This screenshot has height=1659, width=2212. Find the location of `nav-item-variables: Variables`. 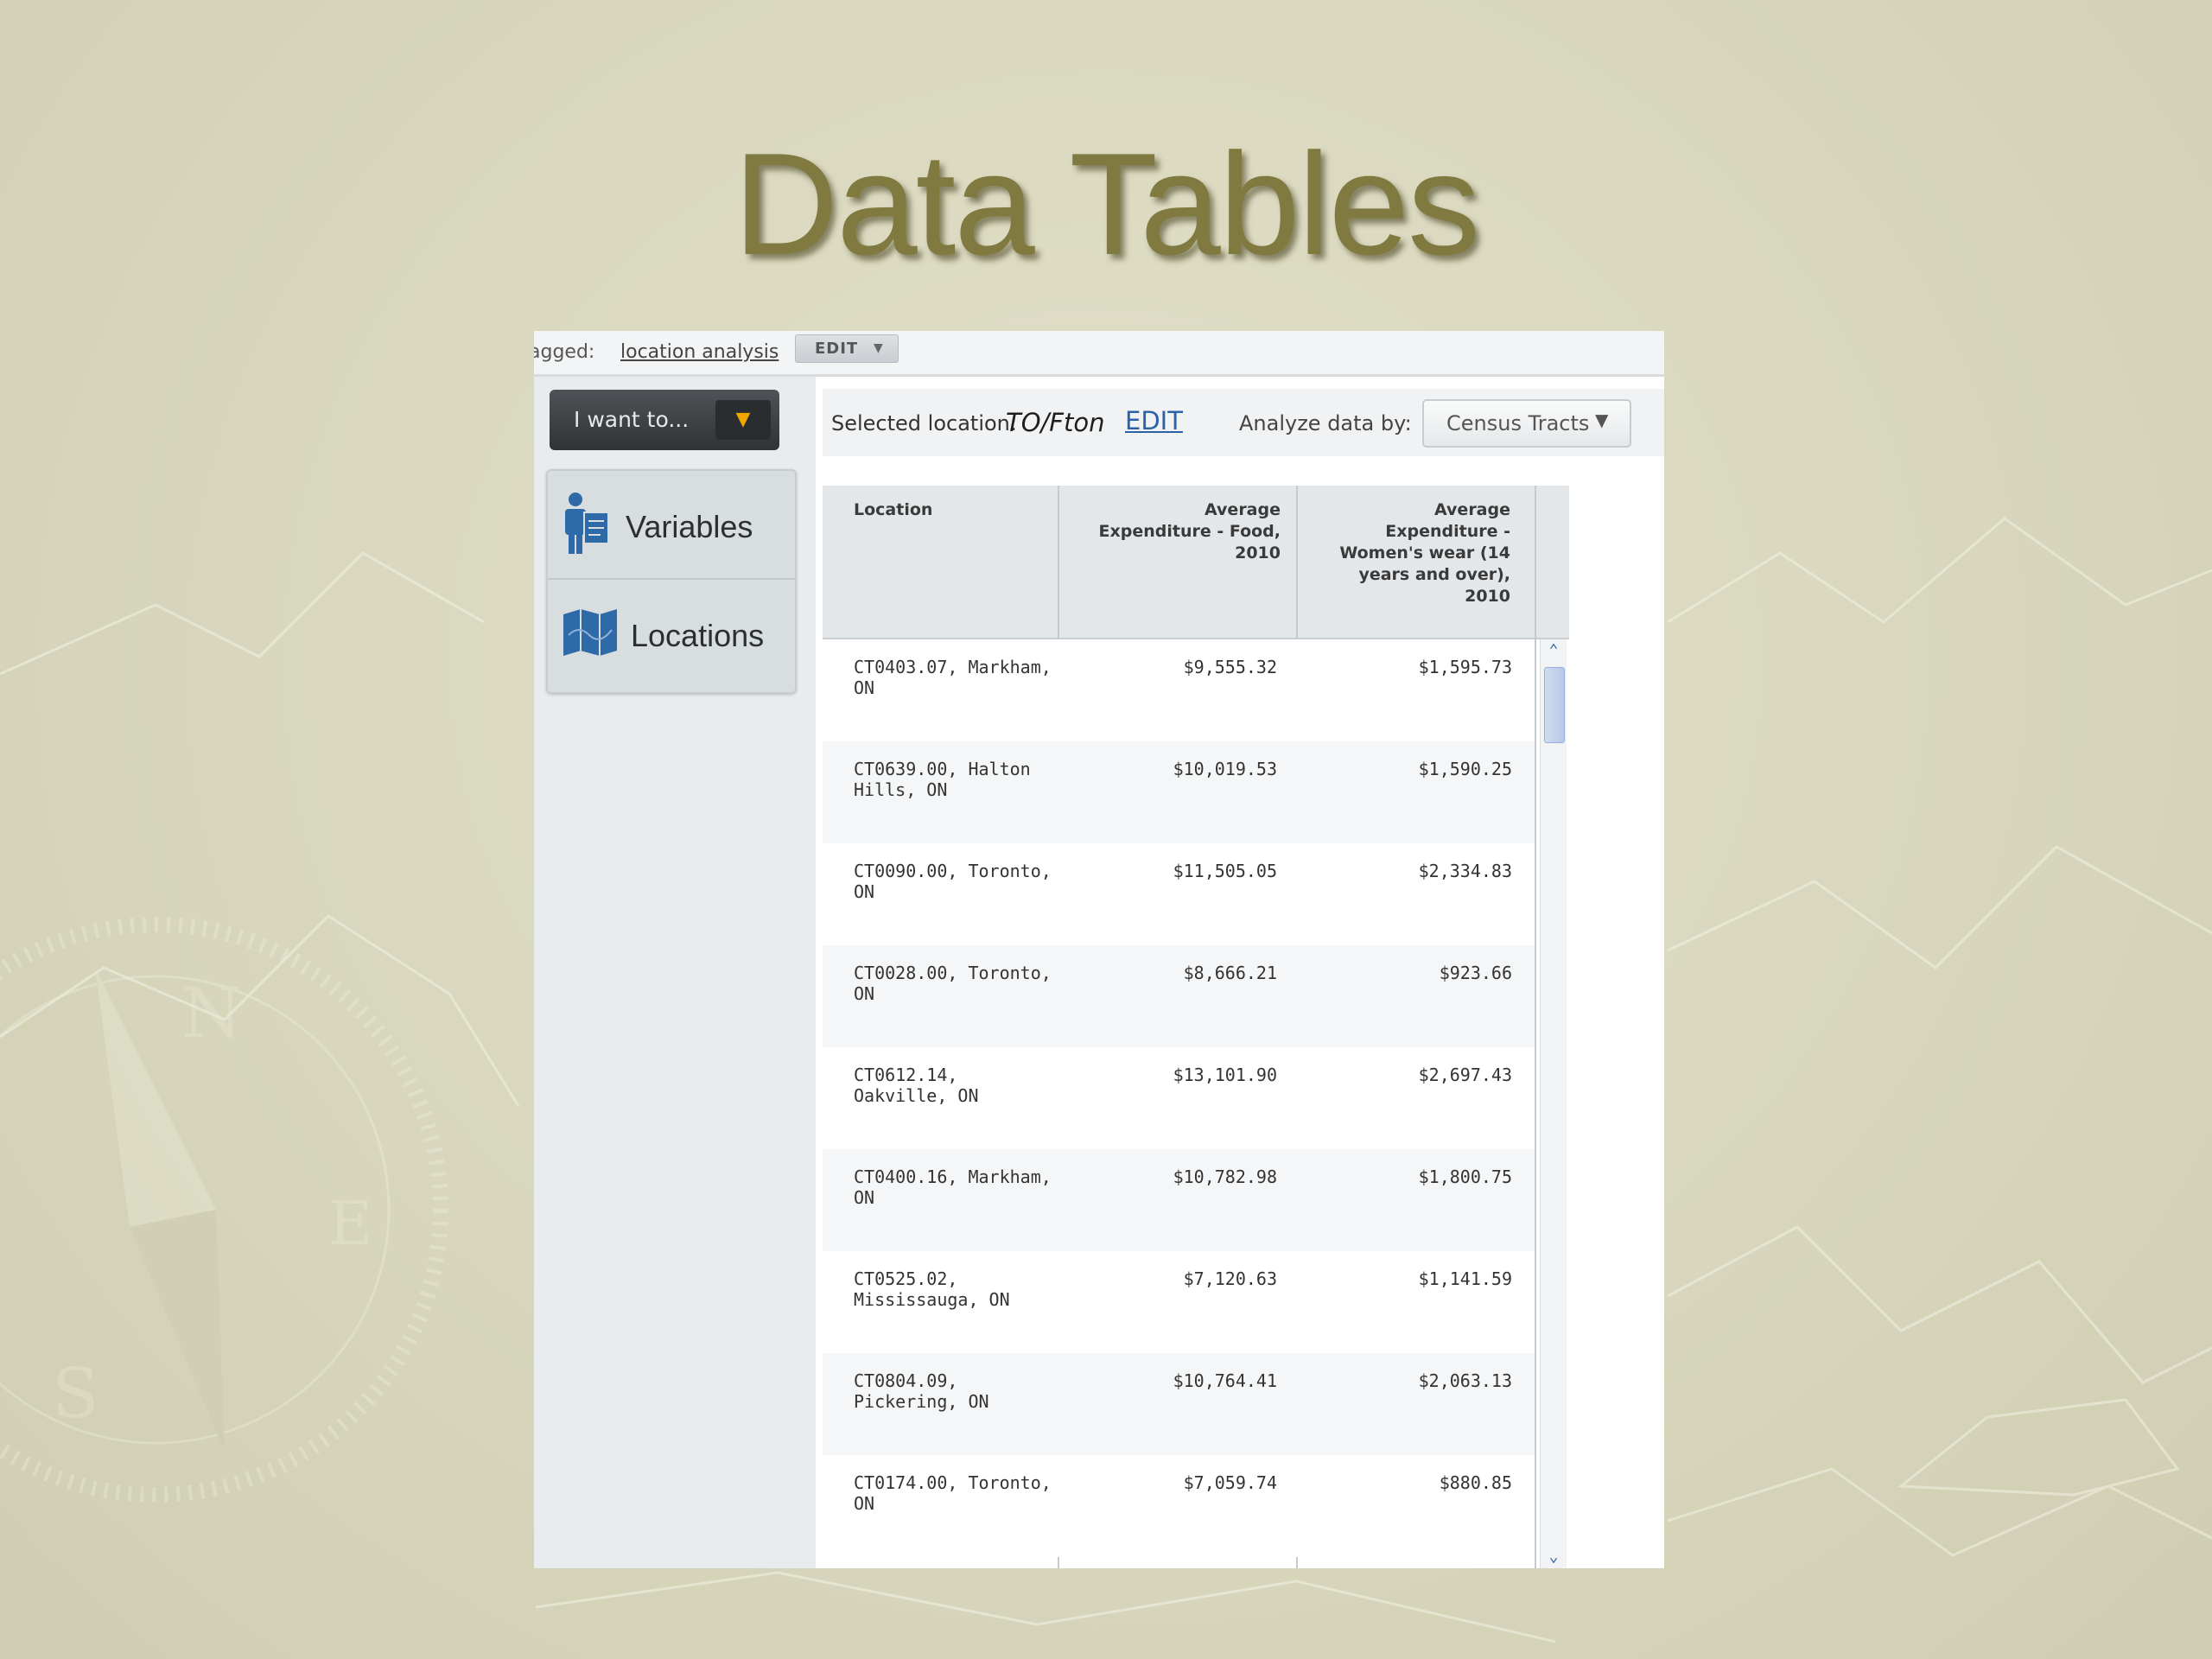

nav-item-variables: Variables is located at coordinates (671, 525).